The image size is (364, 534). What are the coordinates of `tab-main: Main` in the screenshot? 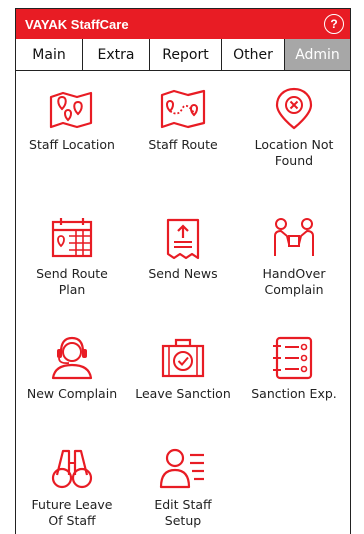 It's located at (49, 54).